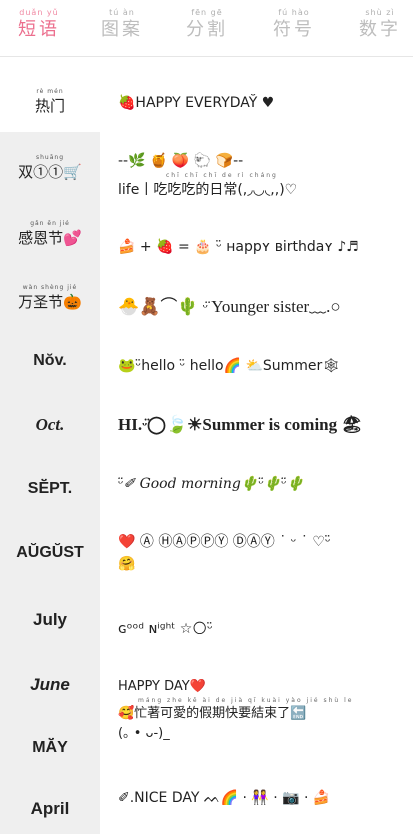 The image size is (413, 834). I want to click on tab-label: 符号, so click(294, 29).